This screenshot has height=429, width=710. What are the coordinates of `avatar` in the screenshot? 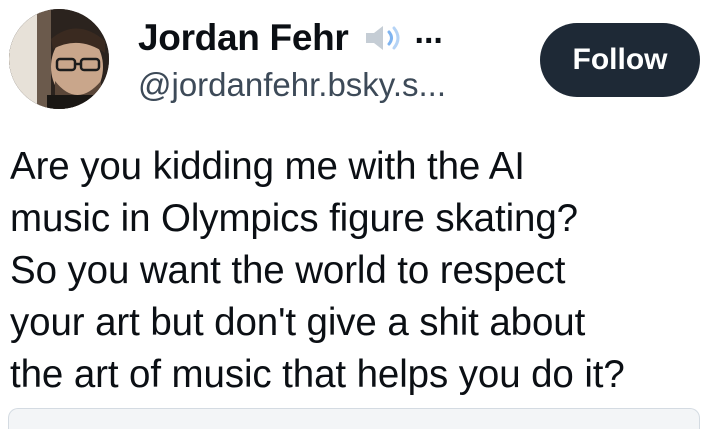 It's located at (59, 59).